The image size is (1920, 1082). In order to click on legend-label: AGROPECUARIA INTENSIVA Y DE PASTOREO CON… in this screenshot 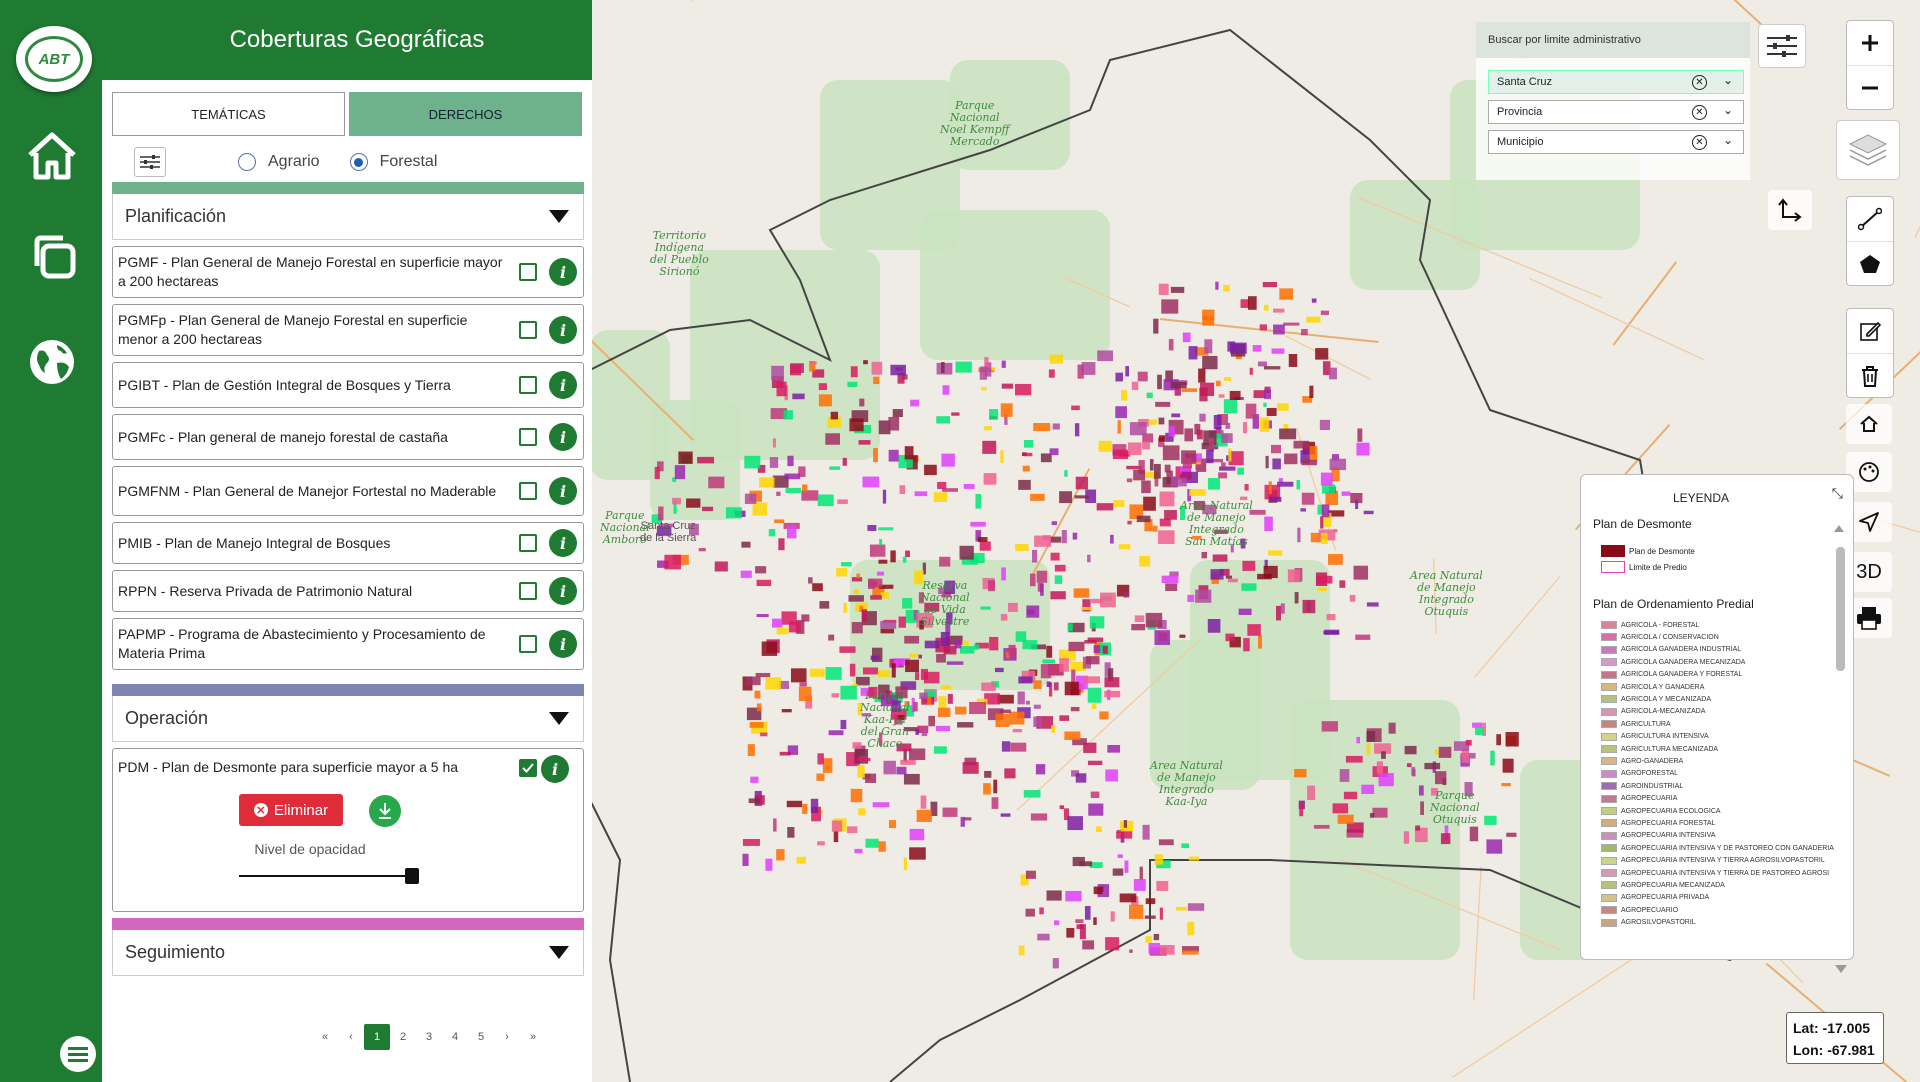, I will do `click(1727, 848)`.